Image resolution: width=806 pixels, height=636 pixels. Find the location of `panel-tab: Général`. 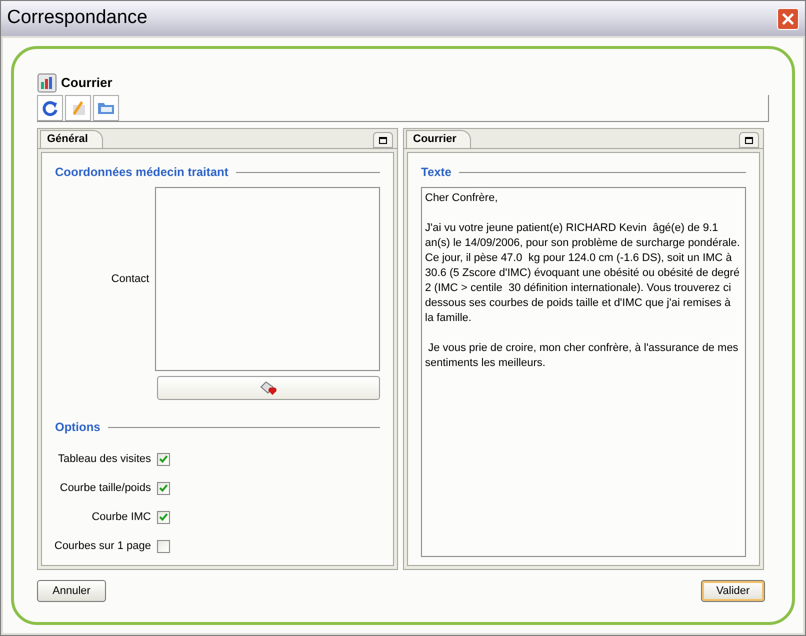

panel-tab: Général is located at coordinates (71, 139).